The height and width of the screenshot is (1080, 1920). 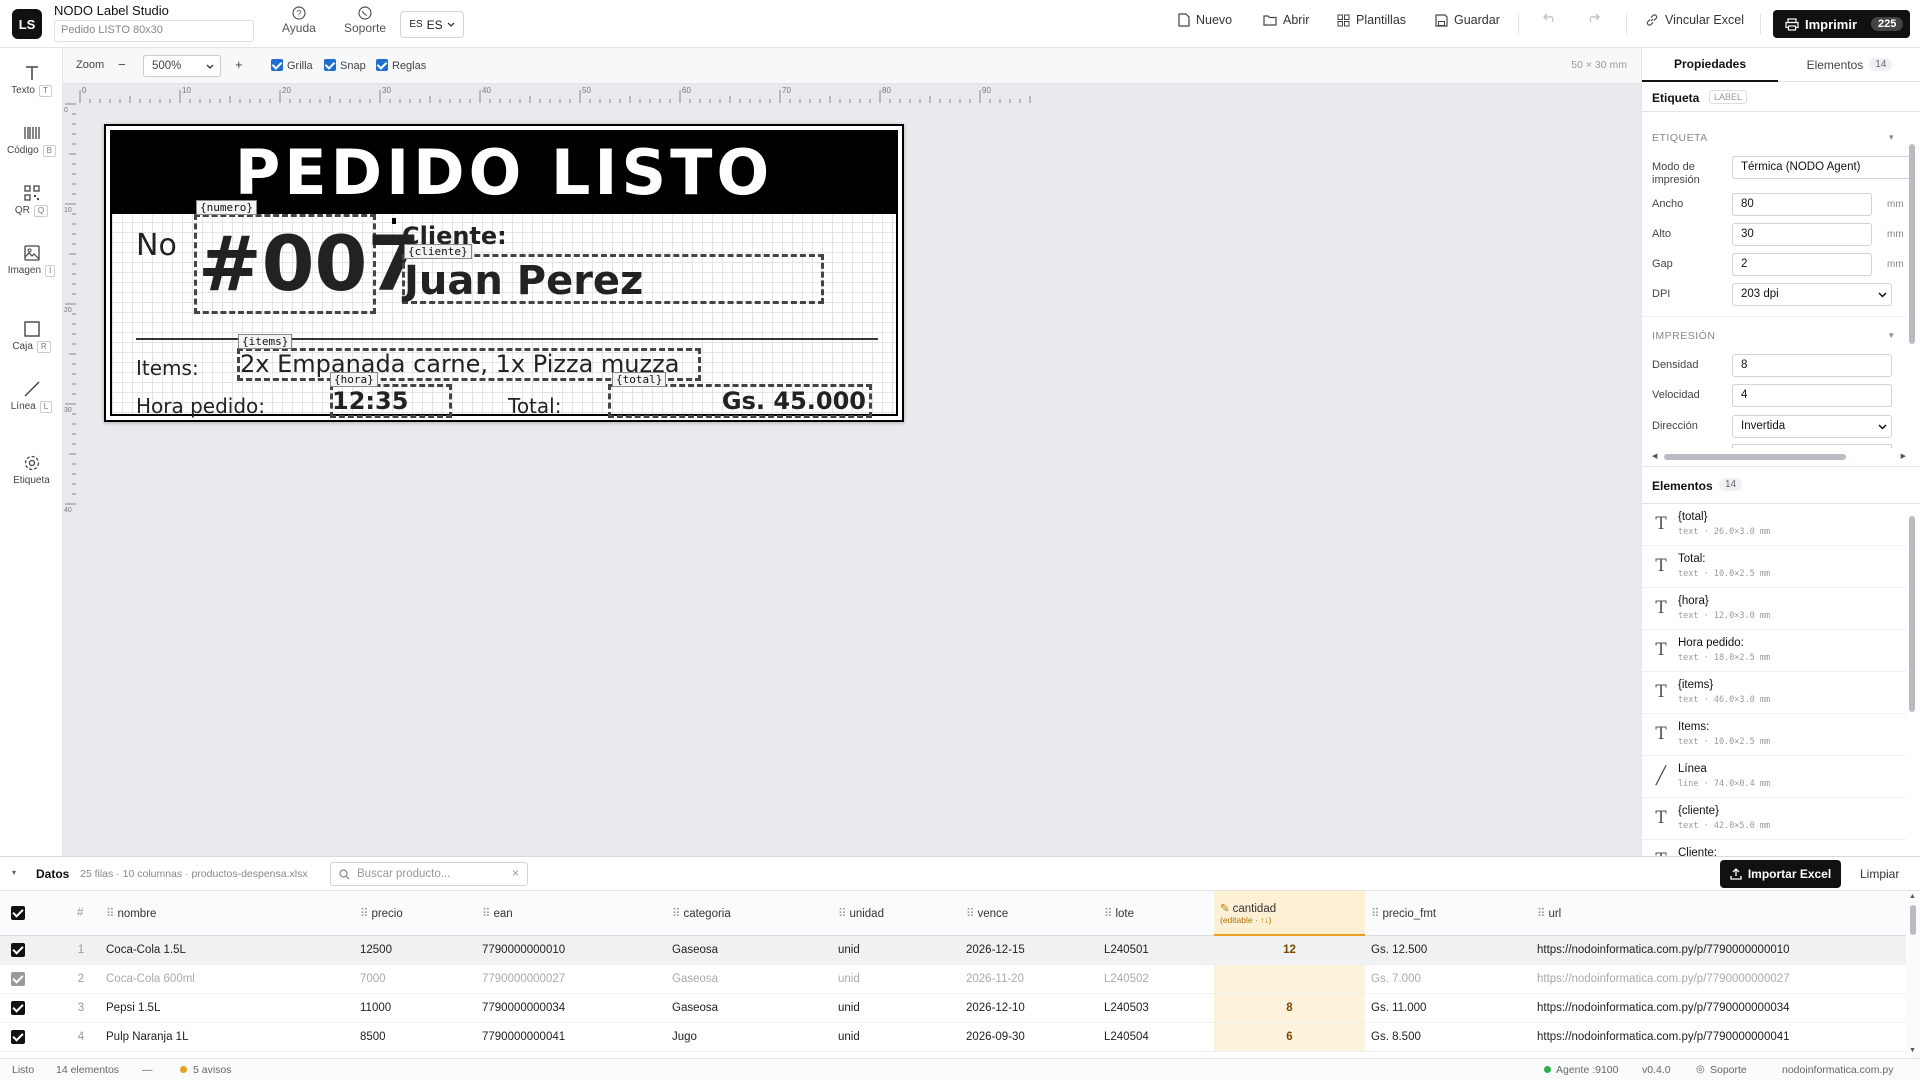 I want to click on cell-nombre: Pulp Naranja 1L, so click(x=227, y=1037).